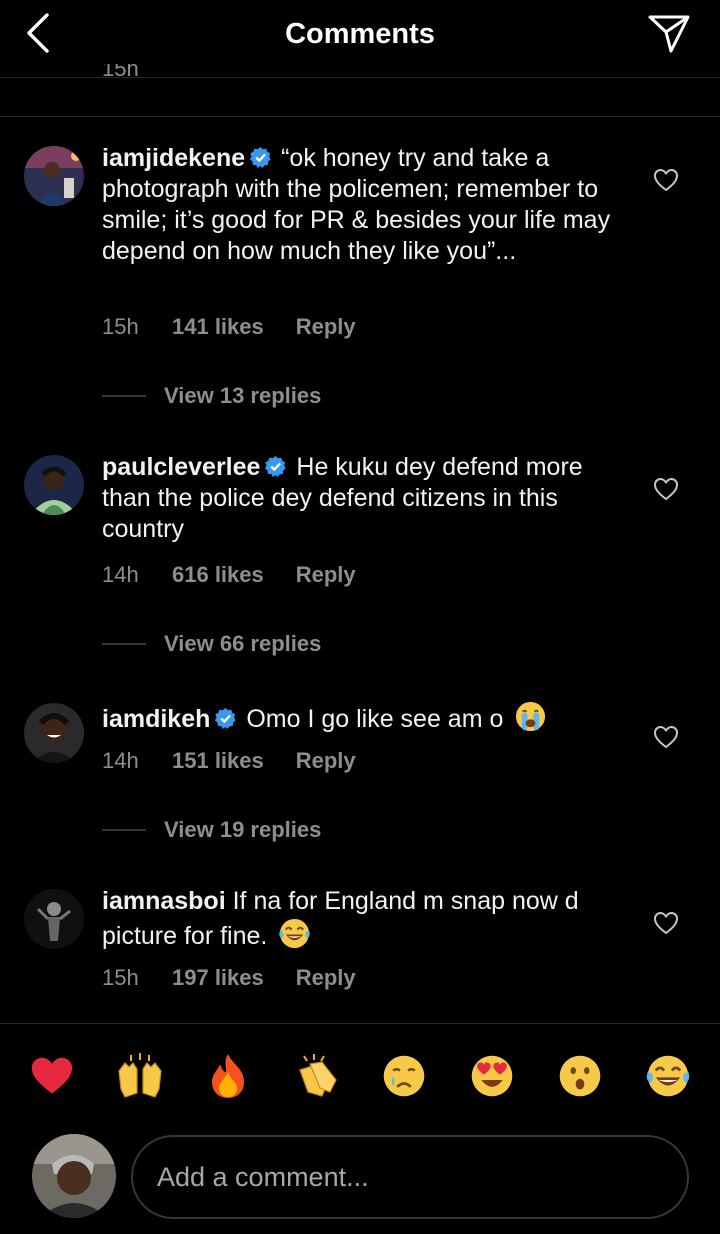 Image resolution: width=720 pixels, height=1234 pixels. I want to click on reaction-tears-of-joy, so click(668, 1076).